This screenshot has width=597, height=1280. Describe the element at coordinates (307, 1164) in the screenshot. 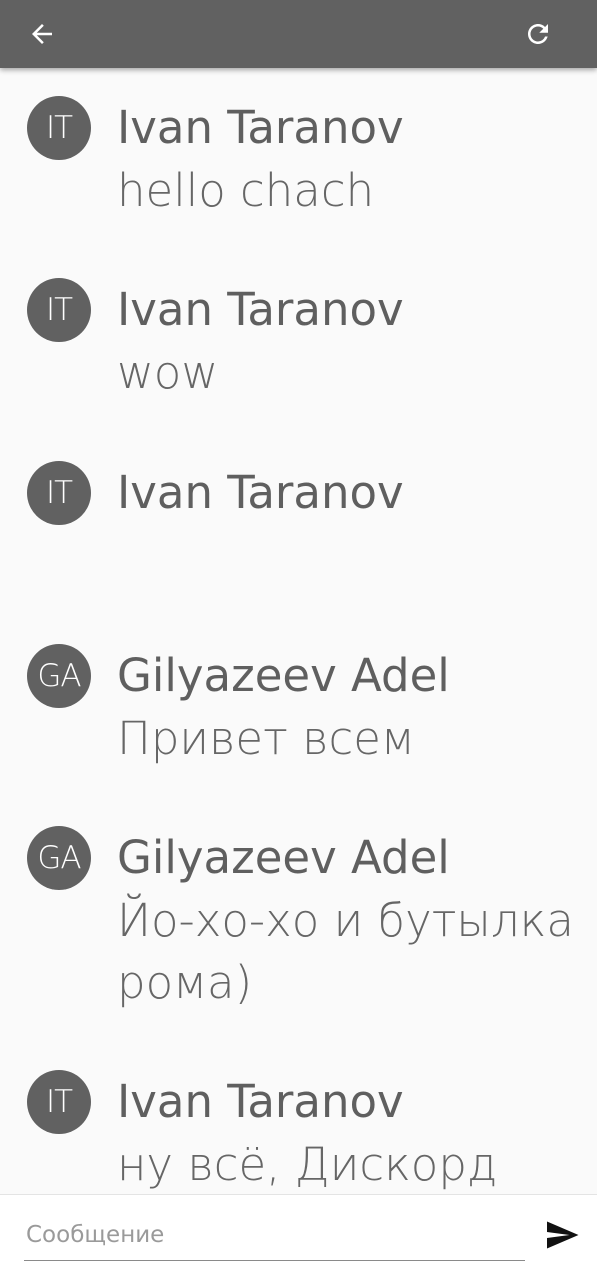

I see `message-text: ну всё, Дискорд` at that location.